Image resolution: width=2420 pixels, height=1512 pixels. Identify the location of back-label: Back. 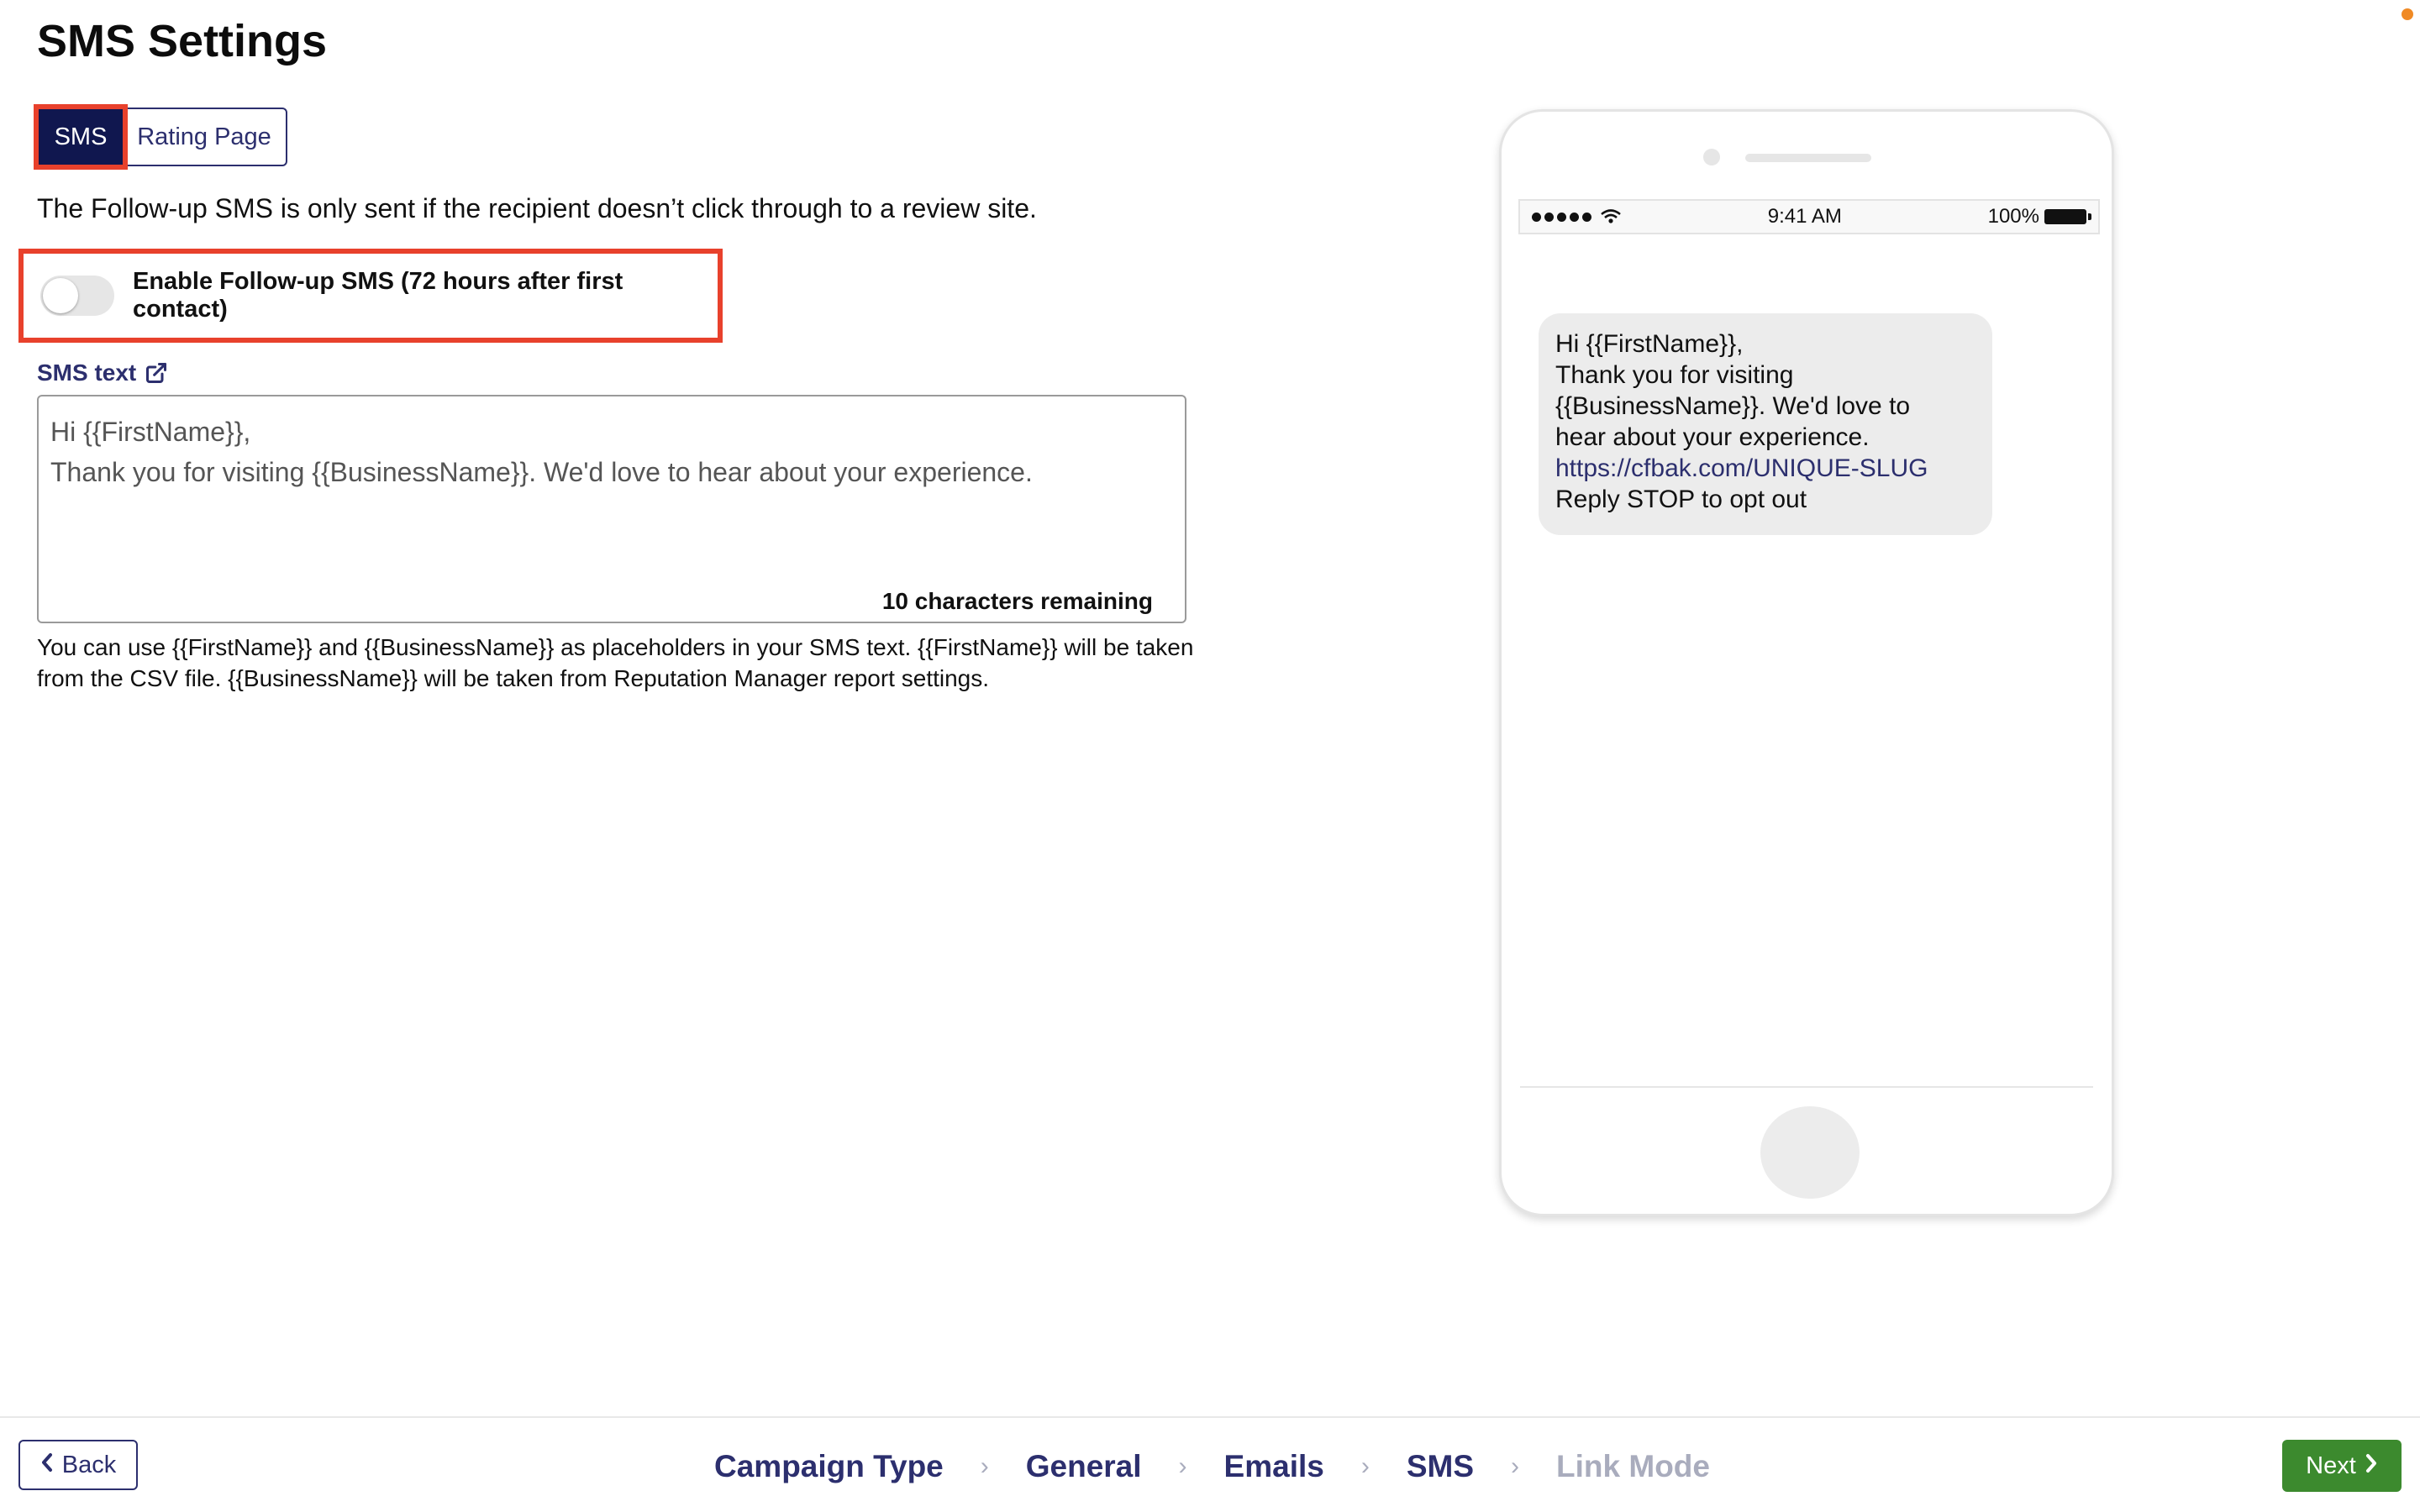
(89, 1464).